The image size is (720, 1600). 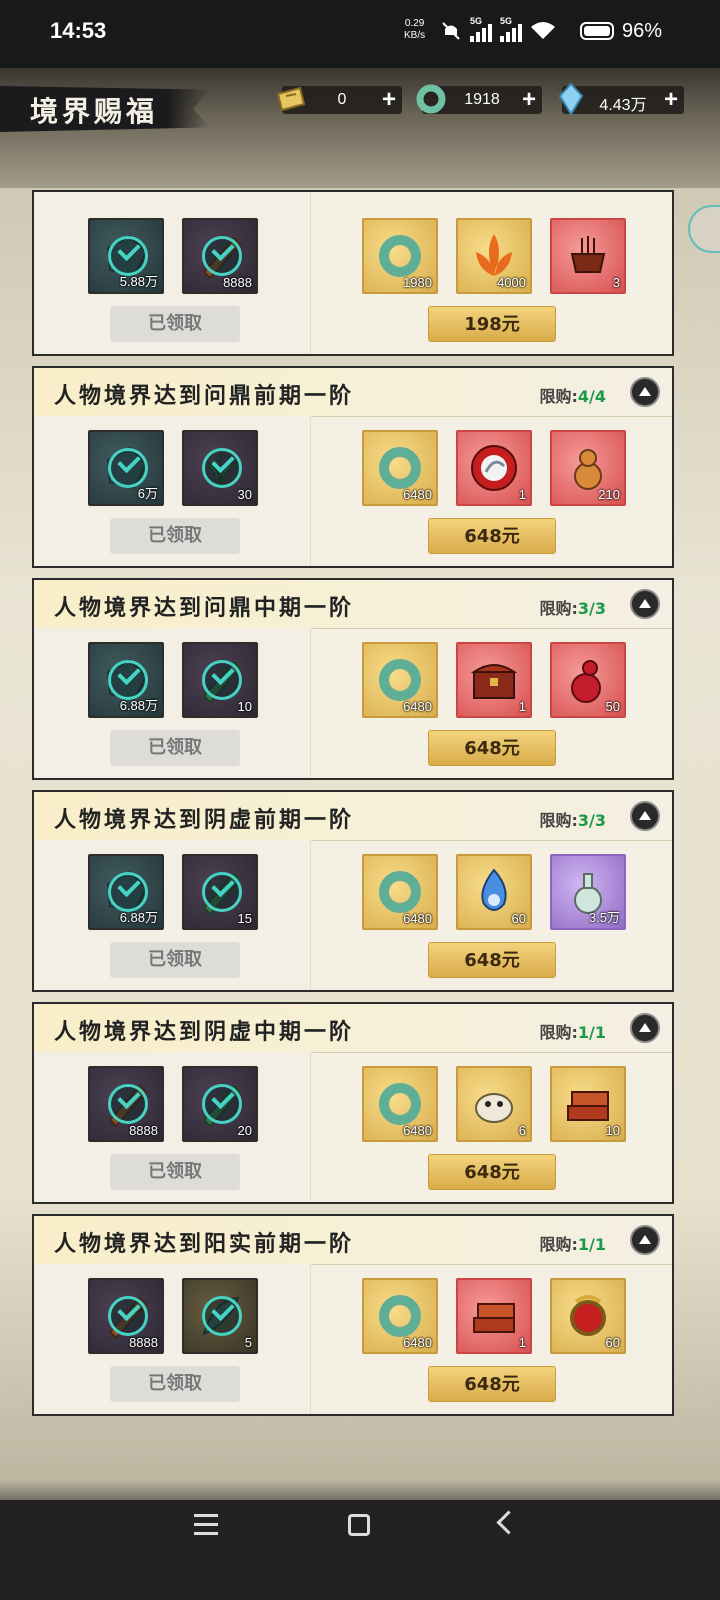 I want to click on incense-burner-icon, so click(x=588, y=254).